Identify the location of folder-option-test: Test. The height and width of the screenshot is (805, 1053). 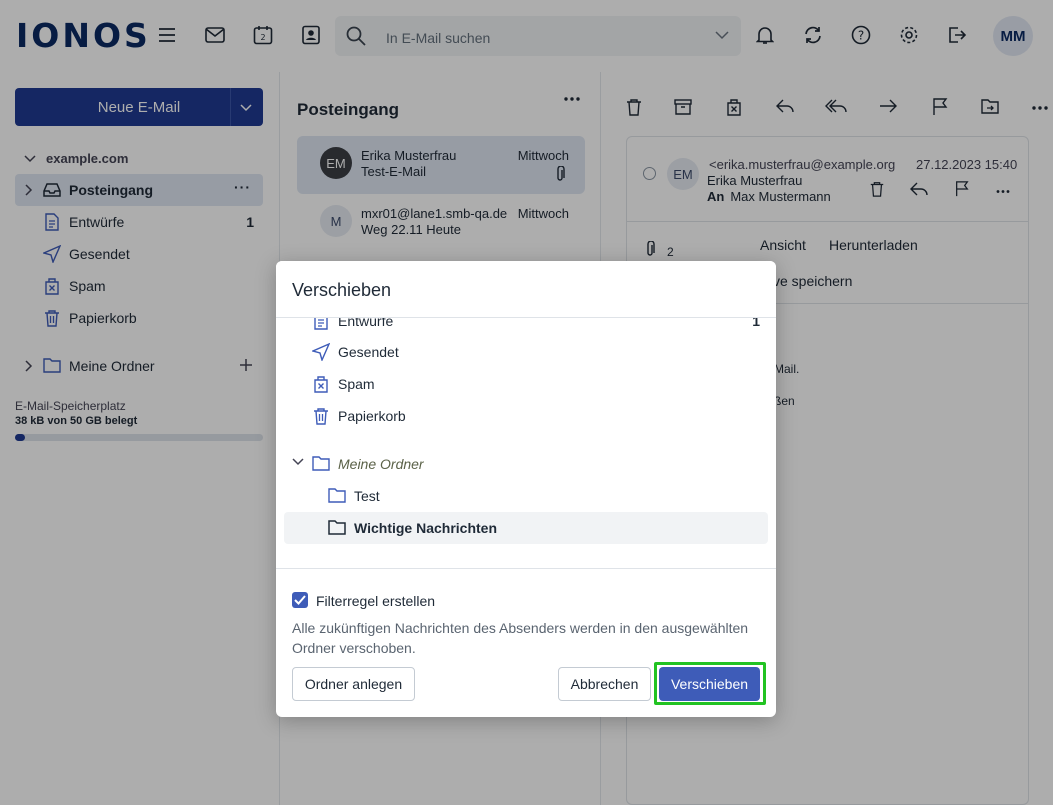
(526, 496).